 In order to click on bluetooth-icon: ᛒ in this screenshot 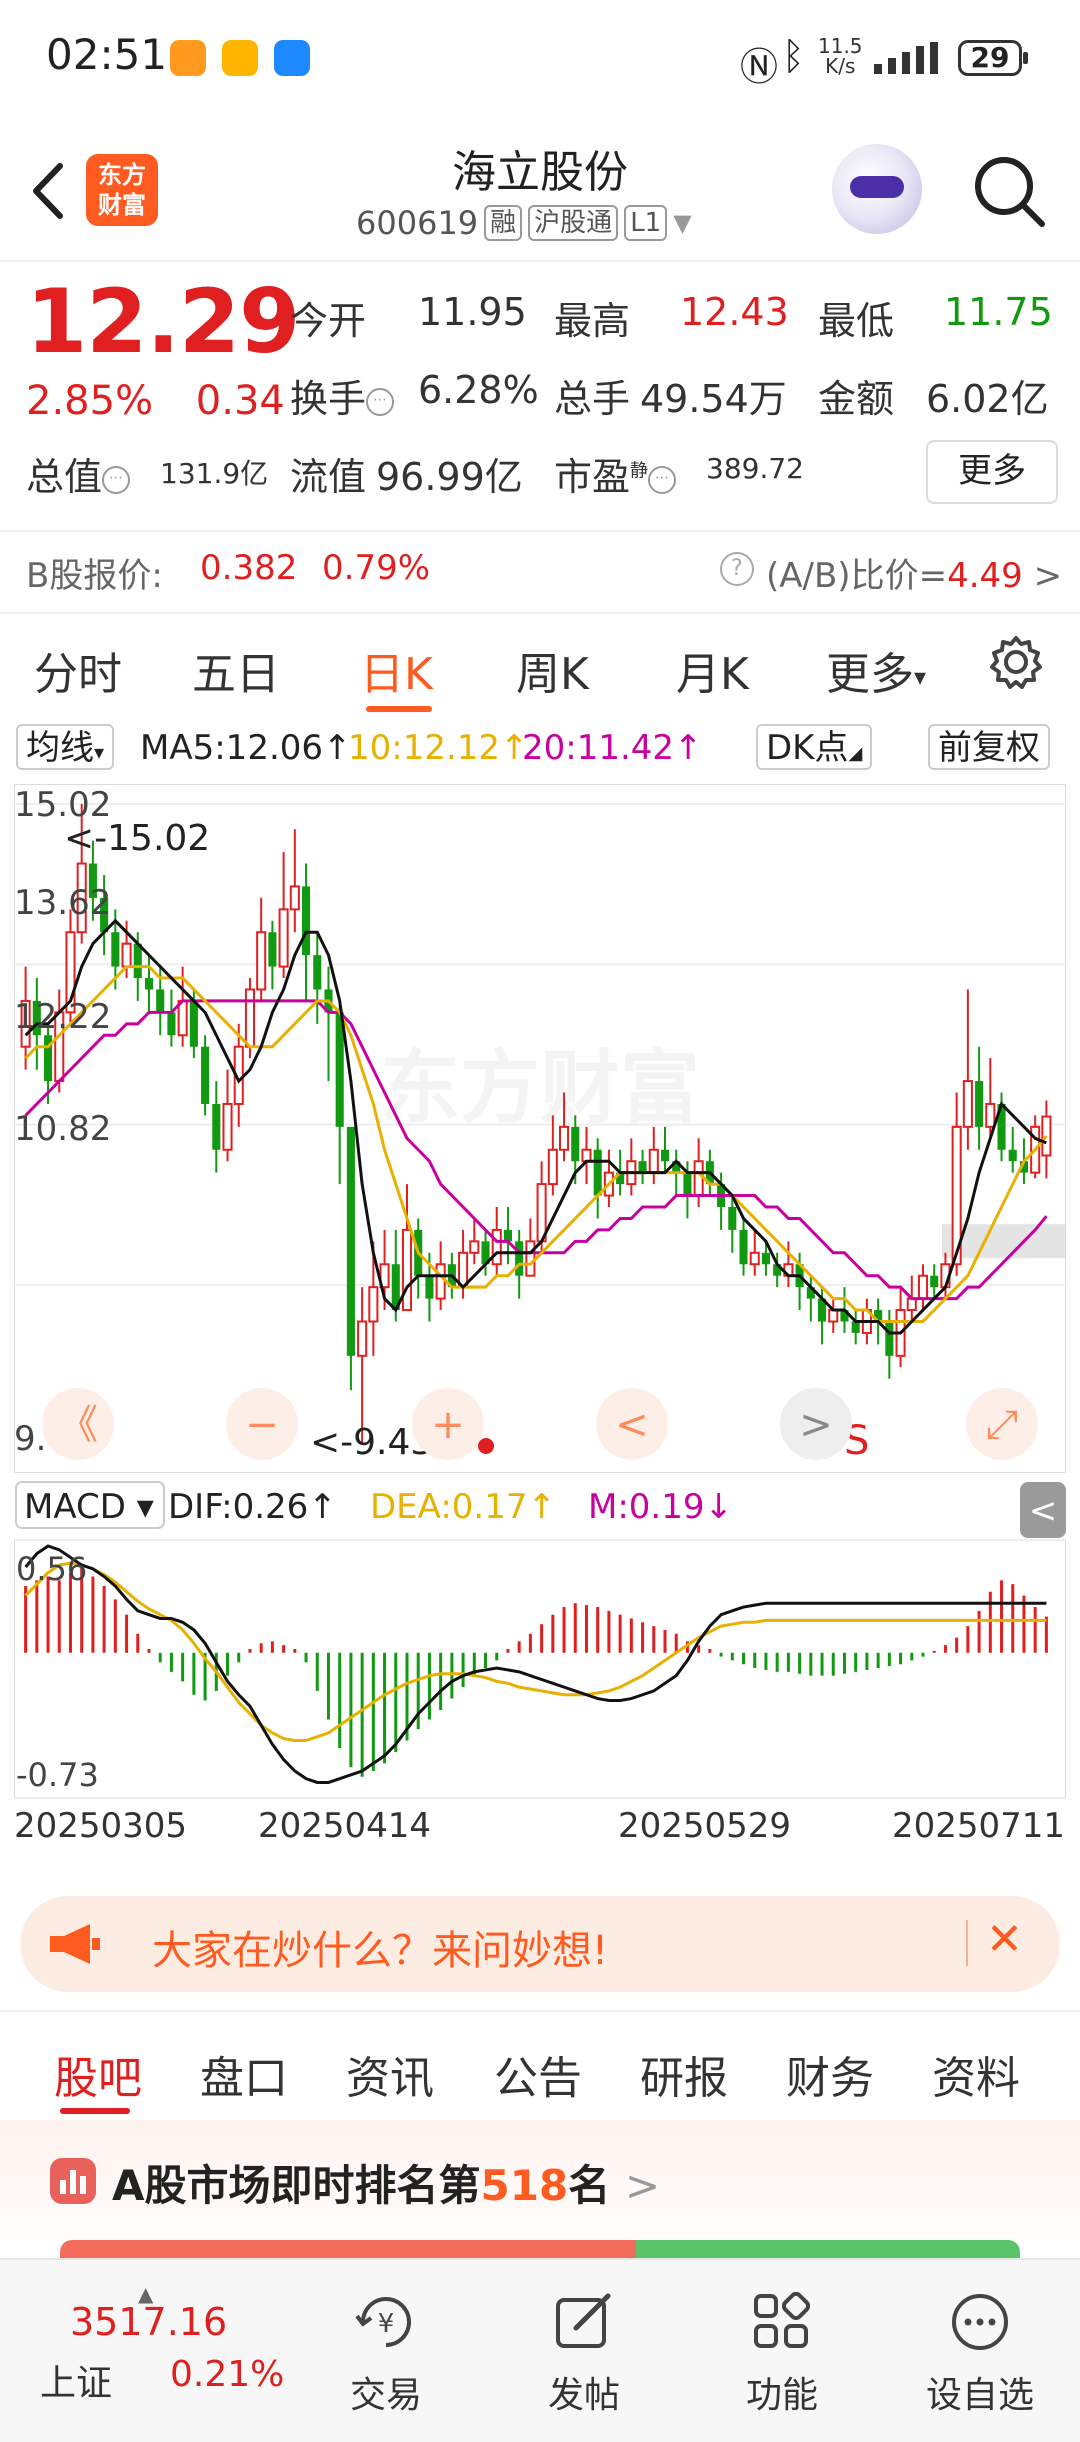, I will do `click(793, 56)`.